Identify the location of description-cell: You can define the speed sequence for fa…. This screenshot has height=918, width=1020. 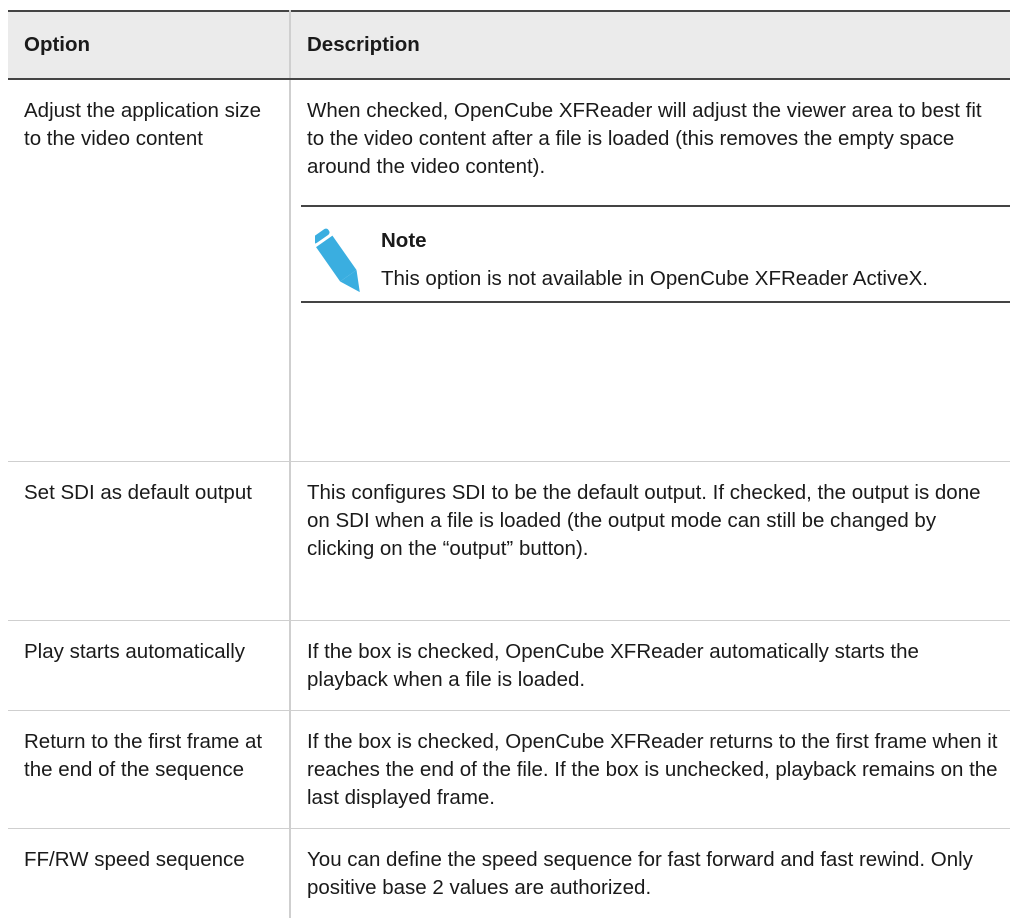
(640, 873).